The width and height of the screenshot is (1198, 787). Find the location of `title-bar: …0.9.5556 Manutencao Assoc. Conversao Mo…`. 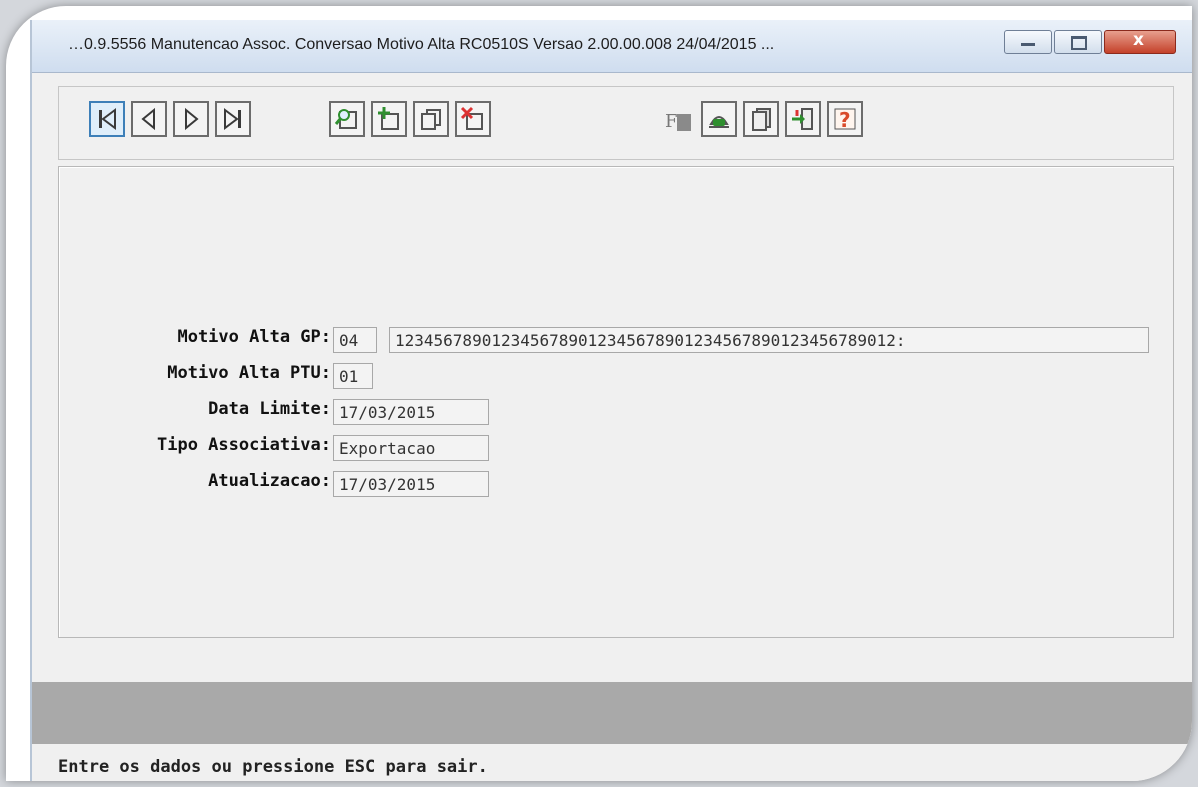

title-bar: …0.9.5556 Manutencao Assoc. Conversao Mo… is located at coordinates (612, 46).